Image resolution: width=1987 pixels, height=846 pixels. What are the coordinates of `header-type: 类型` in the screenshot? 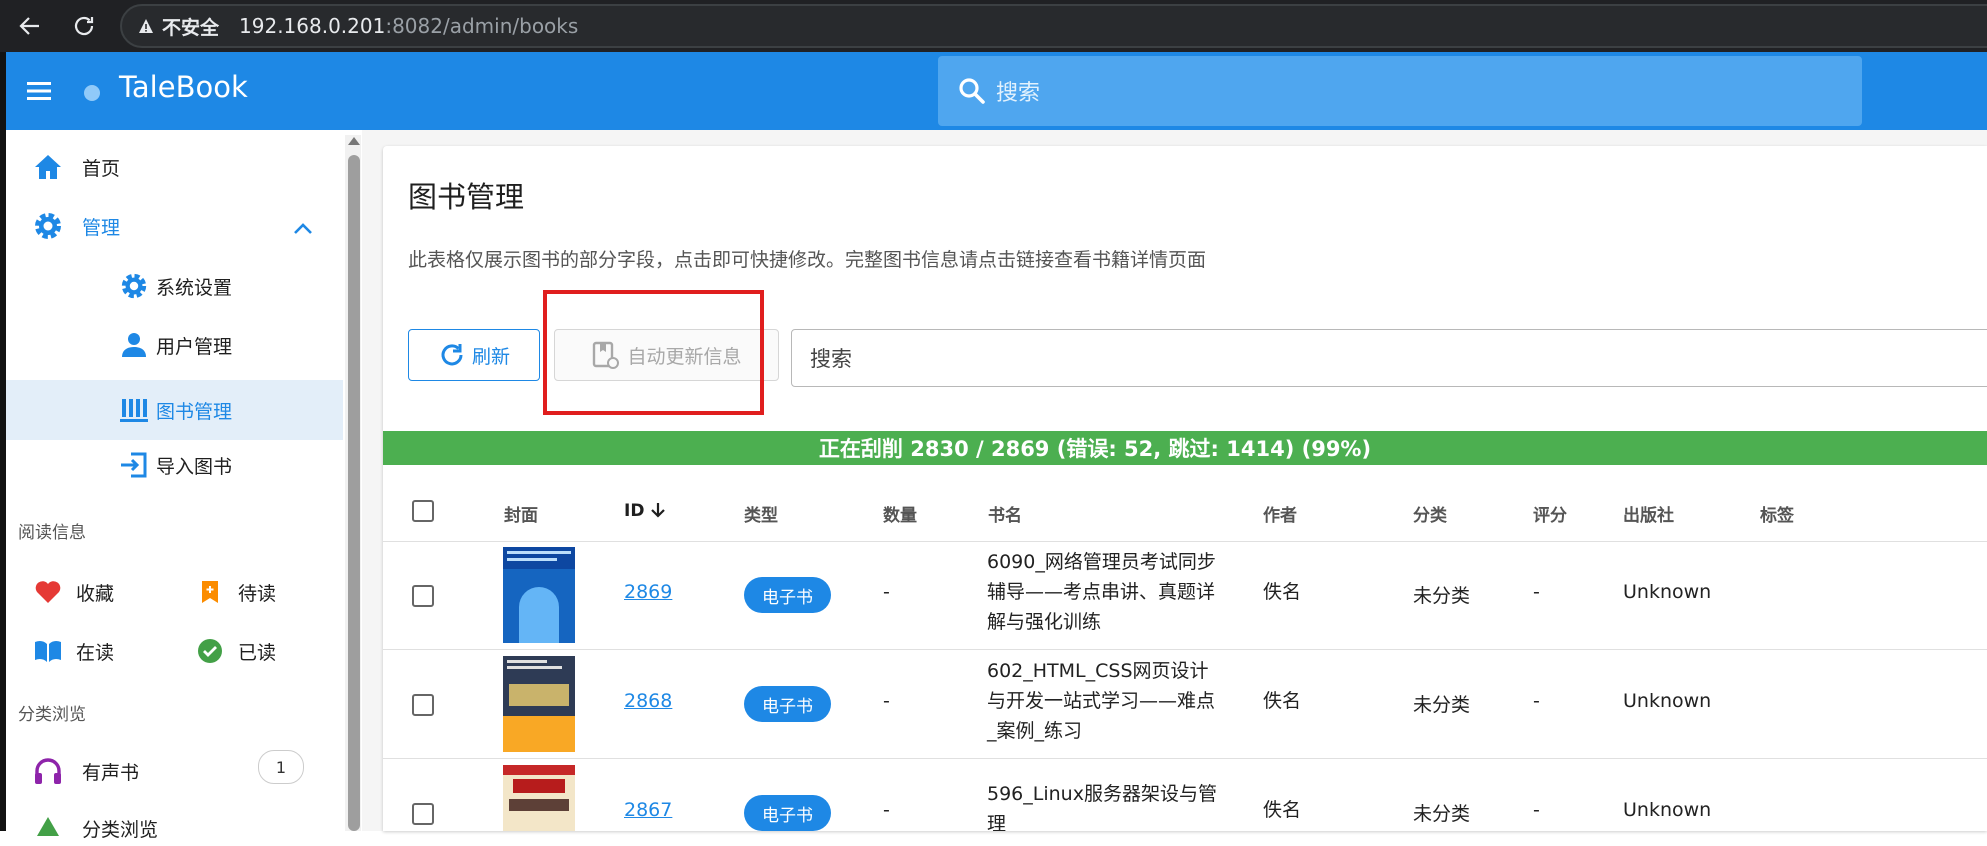 It's located at (761, 513).